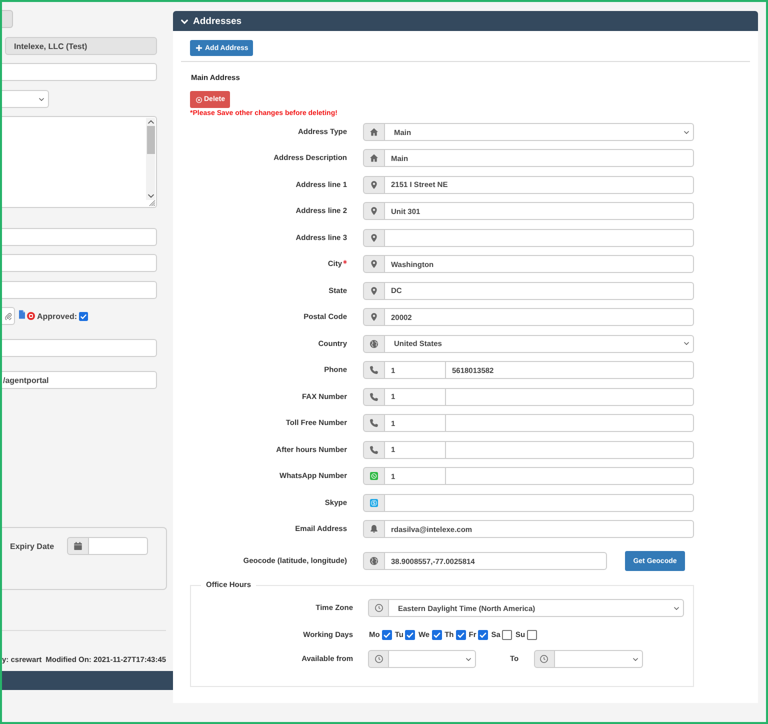  Describe the element at coordinates (374, 529) in the screenshot. I see `bell-icon` at that location.